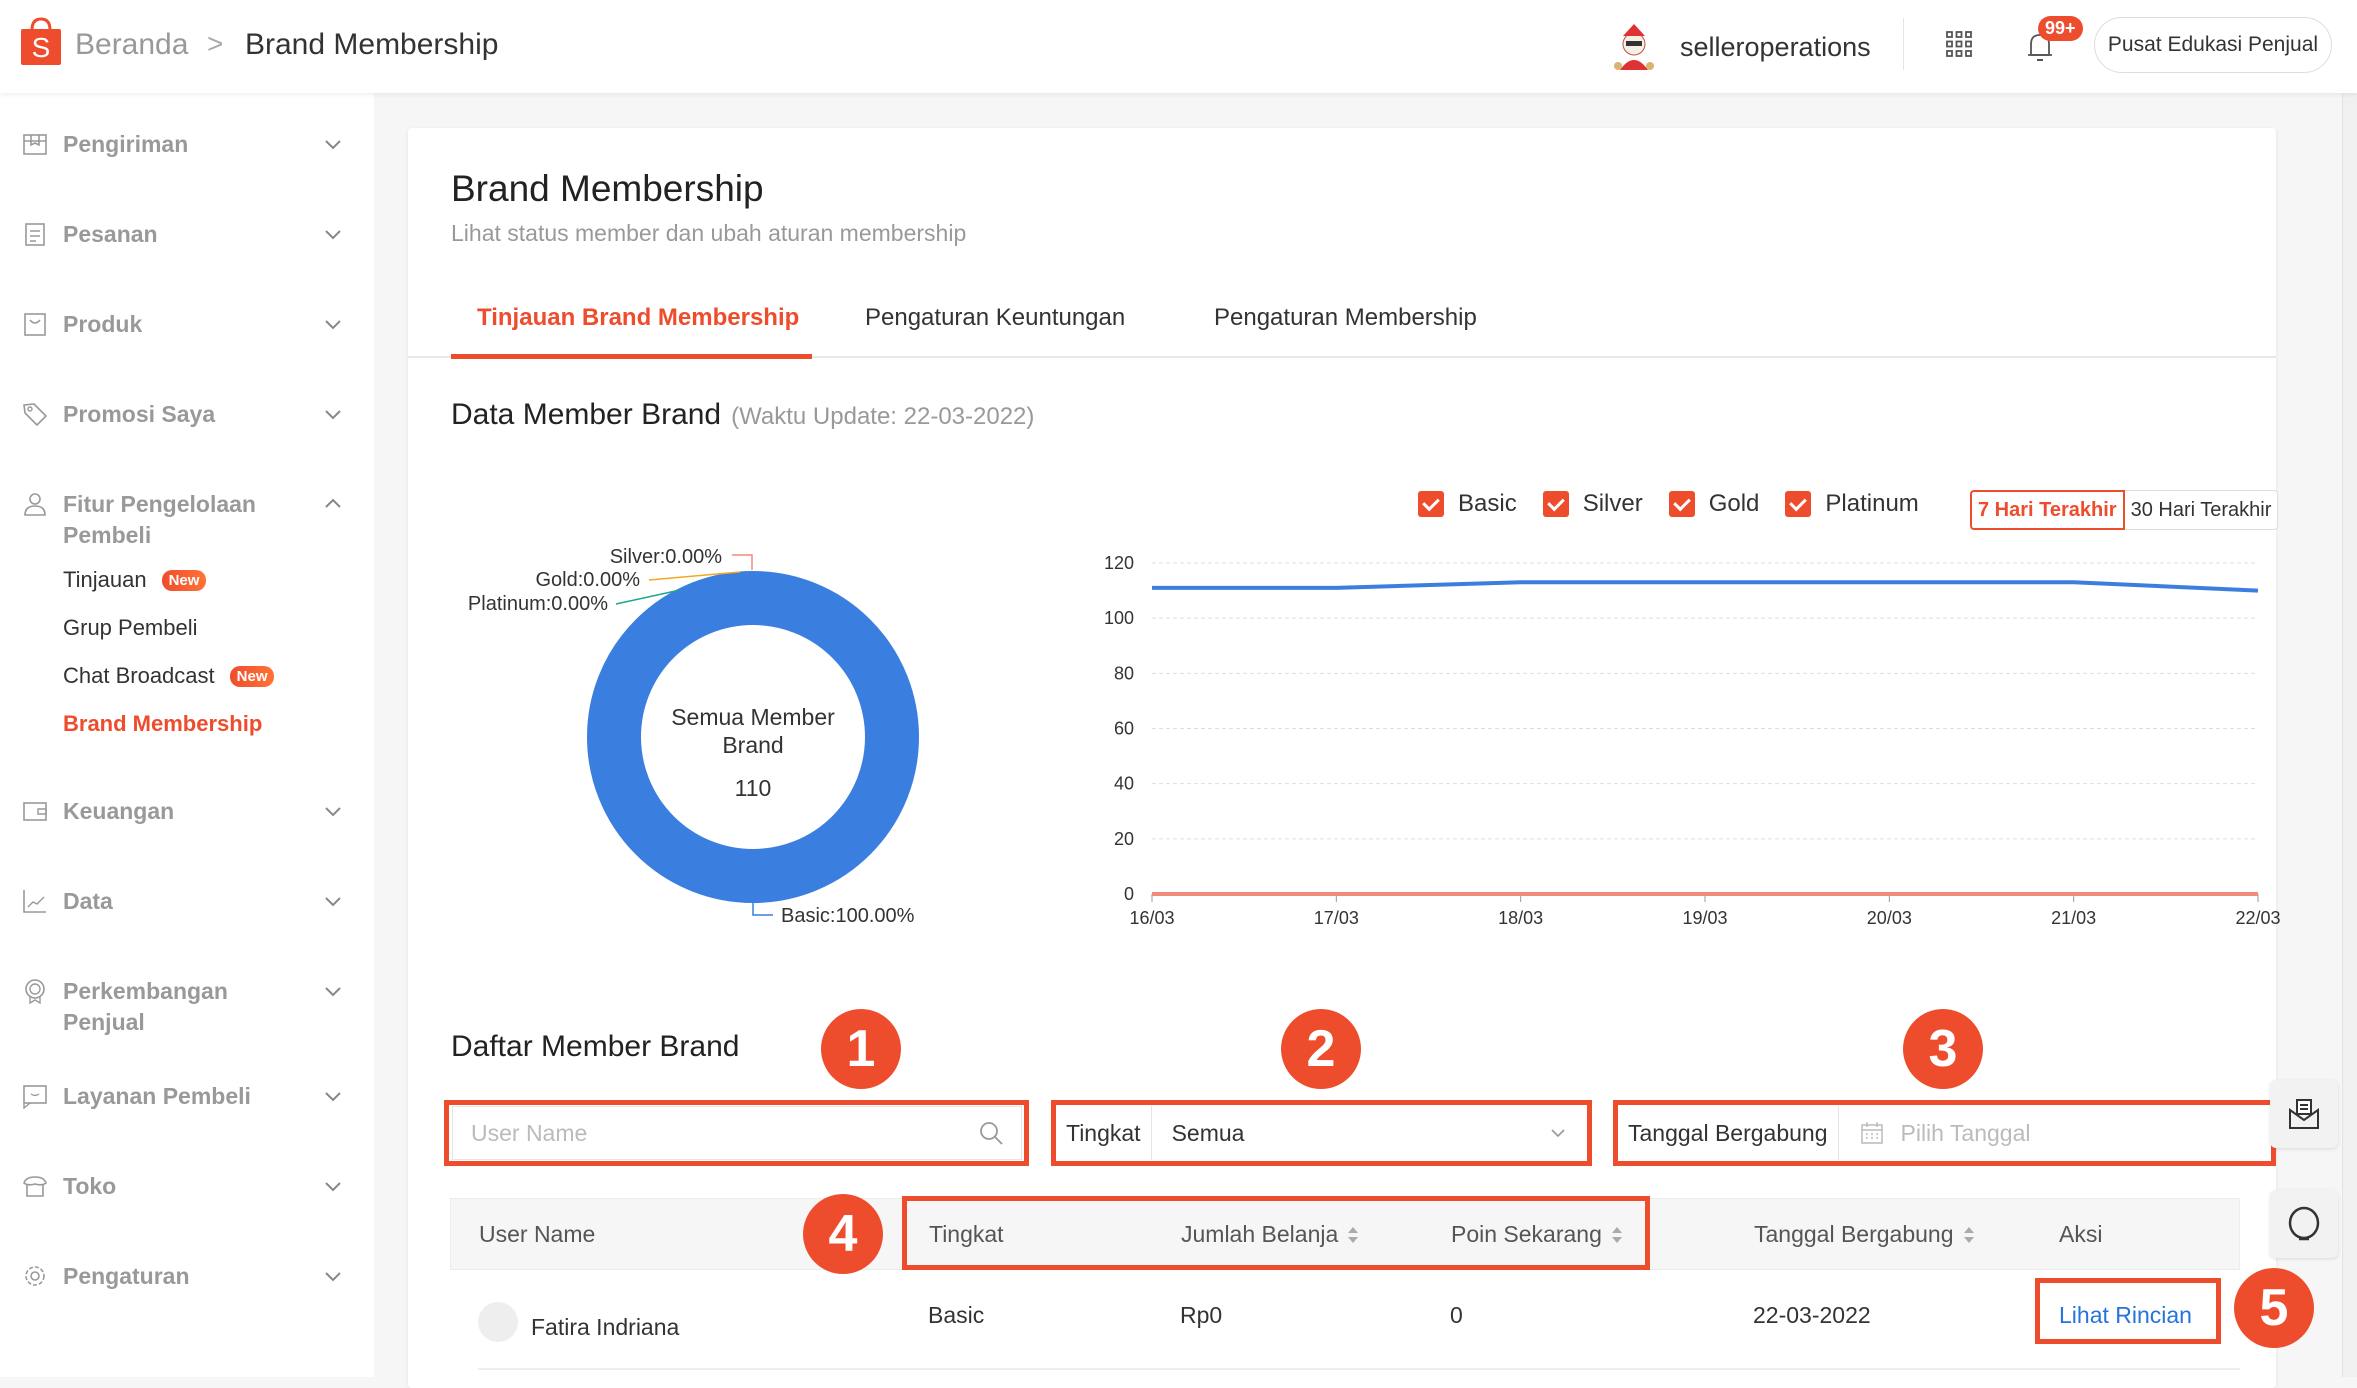  Describe the element at coordinates (752, 745) in the screenshot. I see `donut-center-label-line2: Brand` at that location.